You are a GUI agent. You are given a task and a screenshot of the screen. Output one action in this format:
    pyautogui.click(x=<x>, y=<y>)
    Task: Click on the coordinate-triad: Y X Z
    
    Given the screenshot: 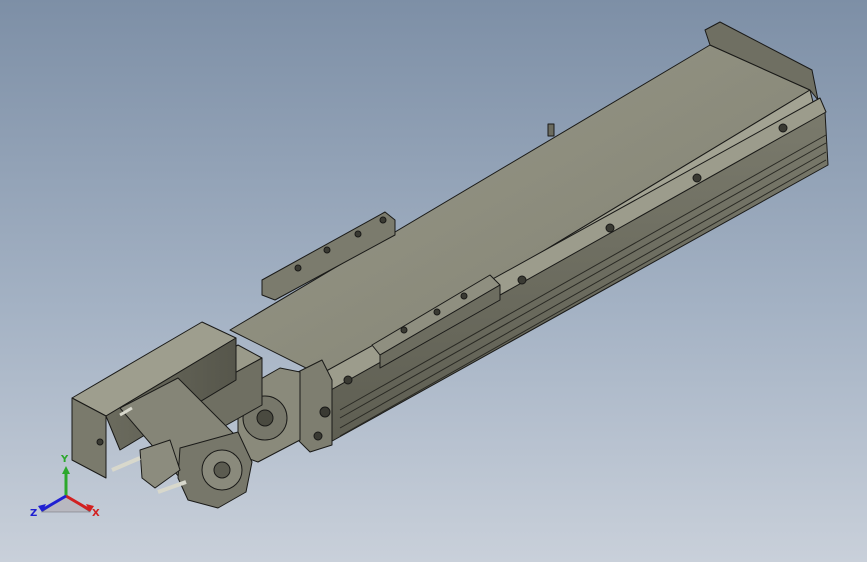 What is the action you would take?
    pyautogui.click(x=65, y=486)
    